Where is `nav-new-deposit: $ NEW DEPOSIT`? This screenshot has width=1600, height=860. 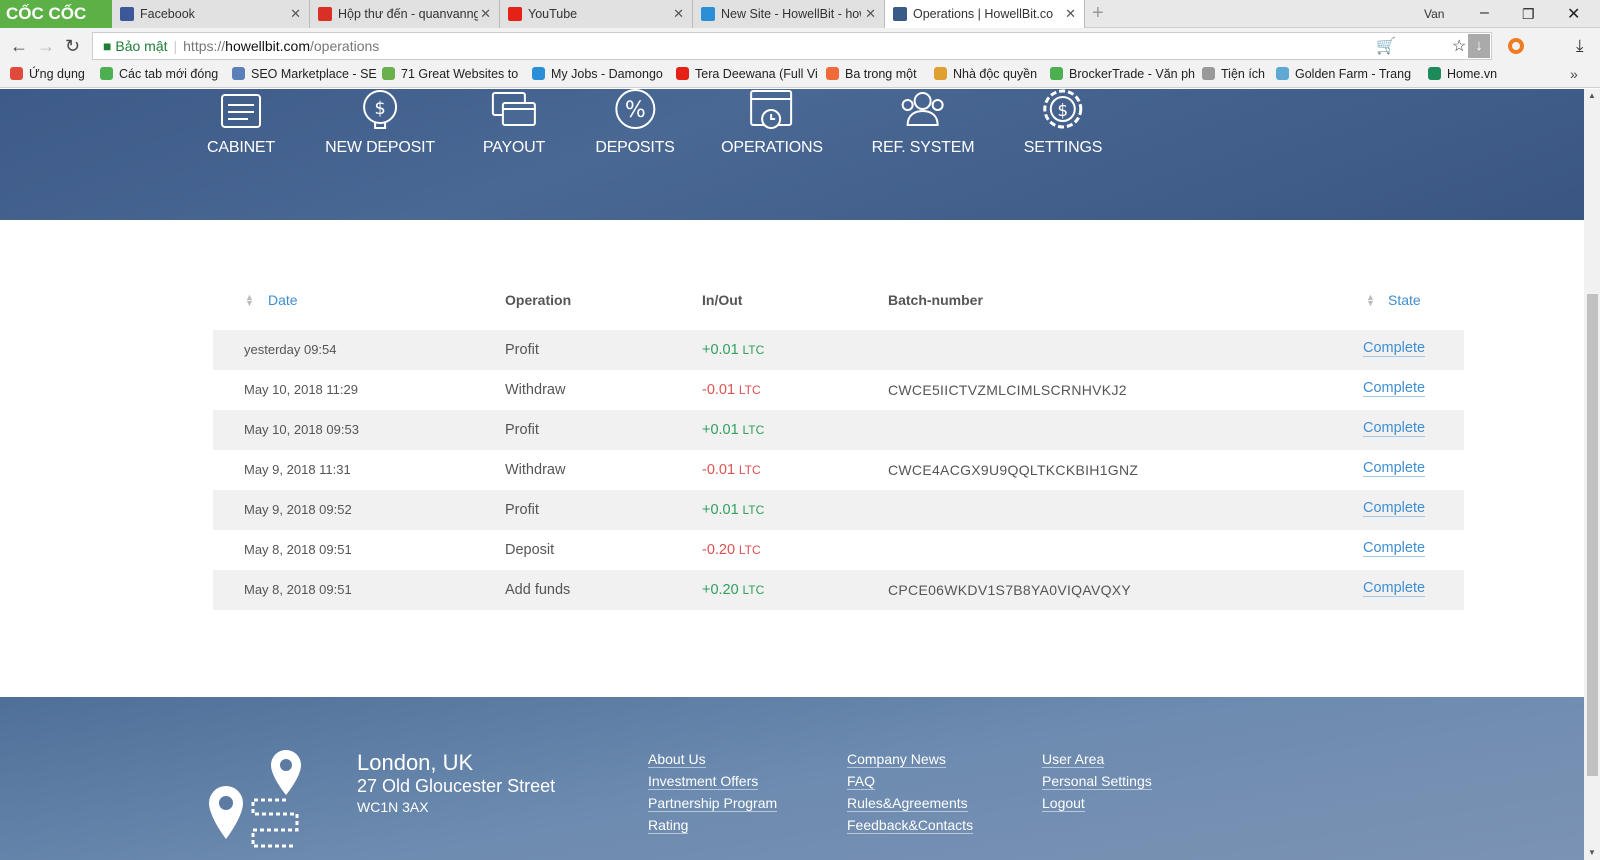 nav-new-deposit: $ NEW DEPOSIT is located at coordinates (380, 144).